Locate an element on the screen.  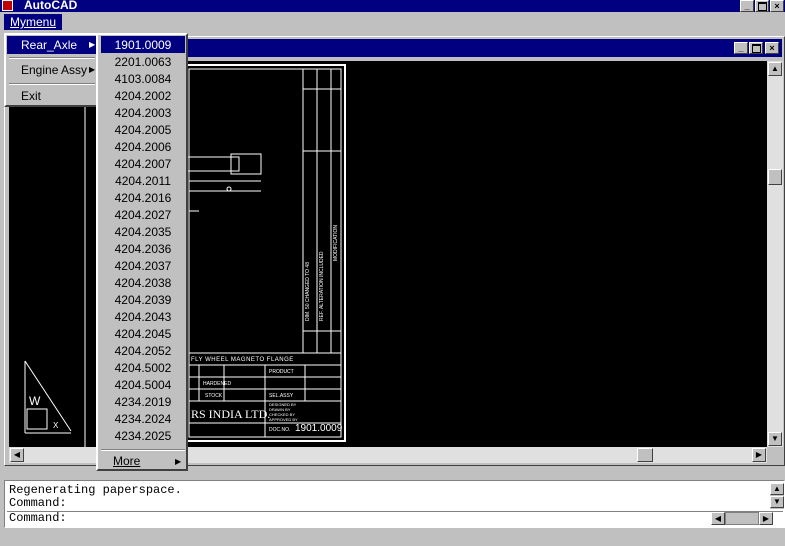
cmd-hscroll-track is located at coordinates (742, 518).